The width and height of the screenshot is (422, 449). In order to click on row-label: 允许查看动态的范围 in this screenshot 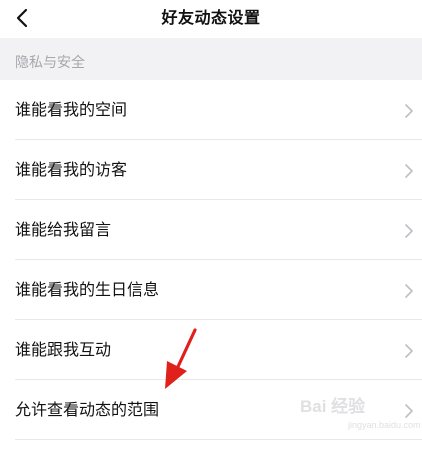, I will do `click(87, 409)`.